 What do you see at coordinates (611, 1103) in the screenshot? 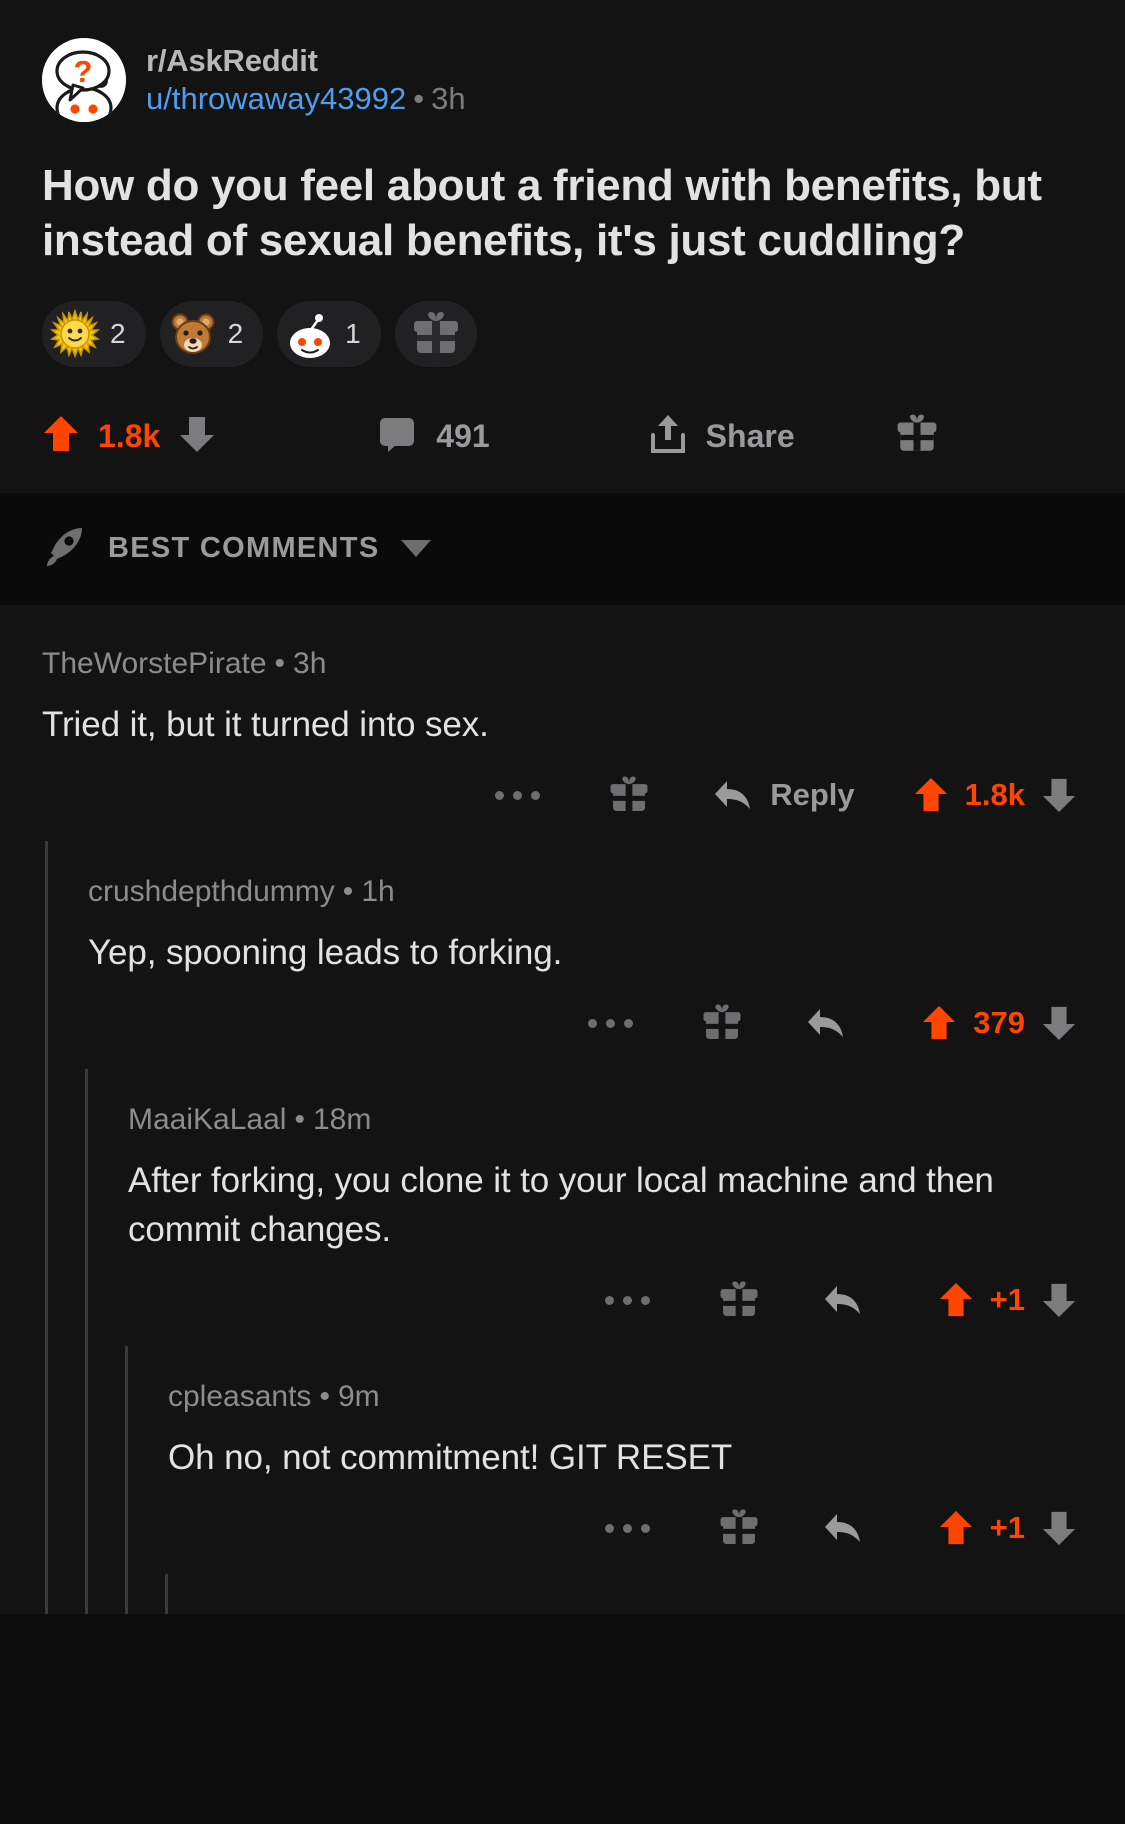
I see `comment-meta: MaaiKaLaal • 18m` at bounding box center [611, 1103].